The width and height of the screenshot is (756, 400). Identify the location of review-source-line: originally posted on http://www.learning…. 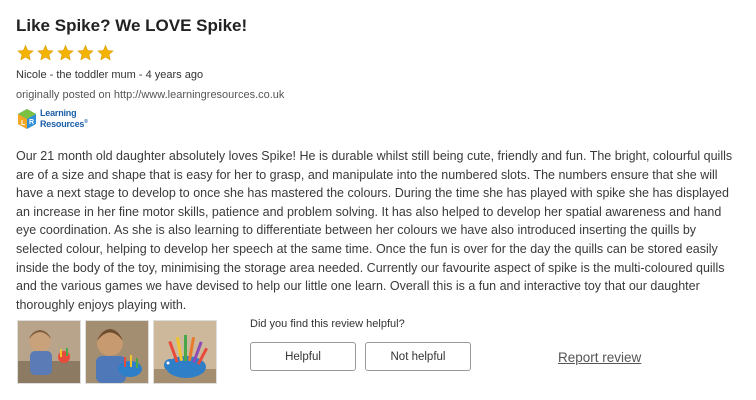
(150, 95).